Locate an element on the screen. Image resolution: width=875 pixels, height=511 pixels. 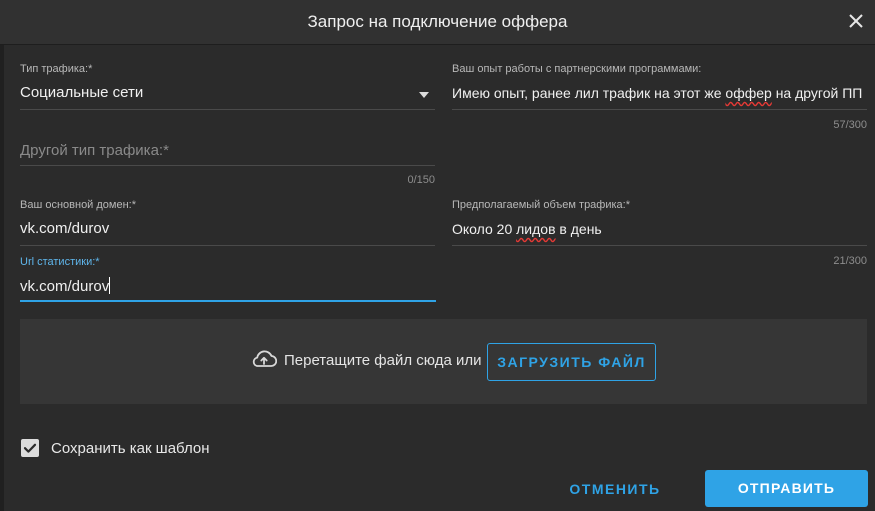
experience-text-end: на другой ПП is located at coordinates (817, 93).